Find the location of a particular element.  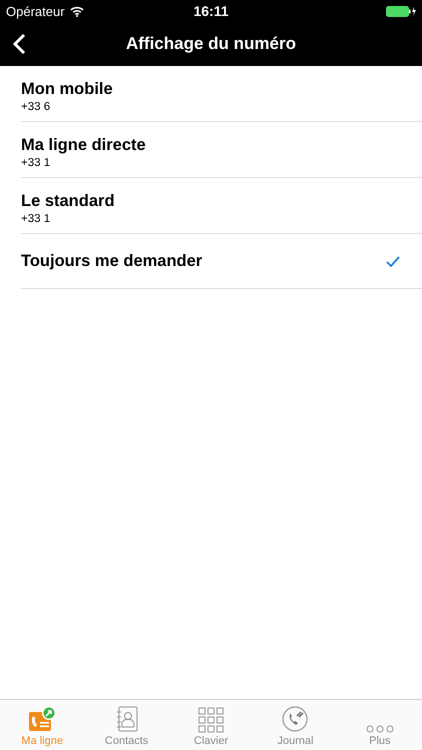

option-label: Le standard is located at coordinates (68, 201).